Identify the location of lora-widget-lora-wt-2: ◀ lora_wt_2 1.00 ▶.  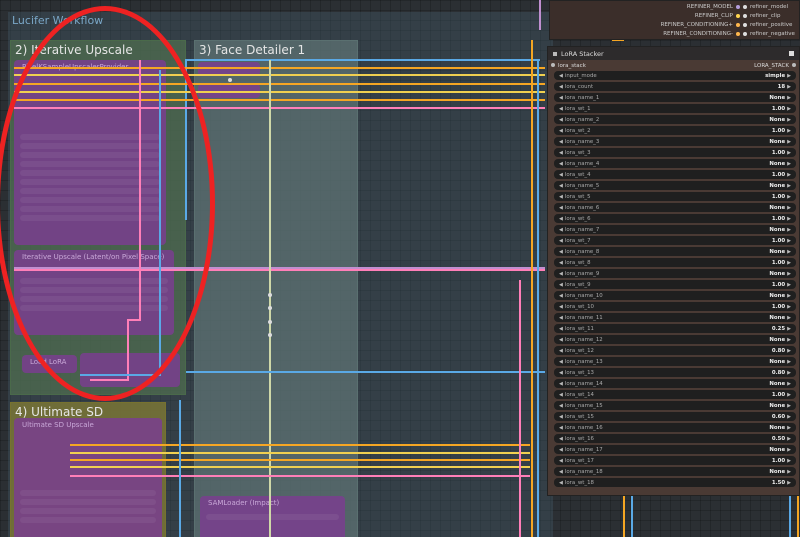
(675, 130).